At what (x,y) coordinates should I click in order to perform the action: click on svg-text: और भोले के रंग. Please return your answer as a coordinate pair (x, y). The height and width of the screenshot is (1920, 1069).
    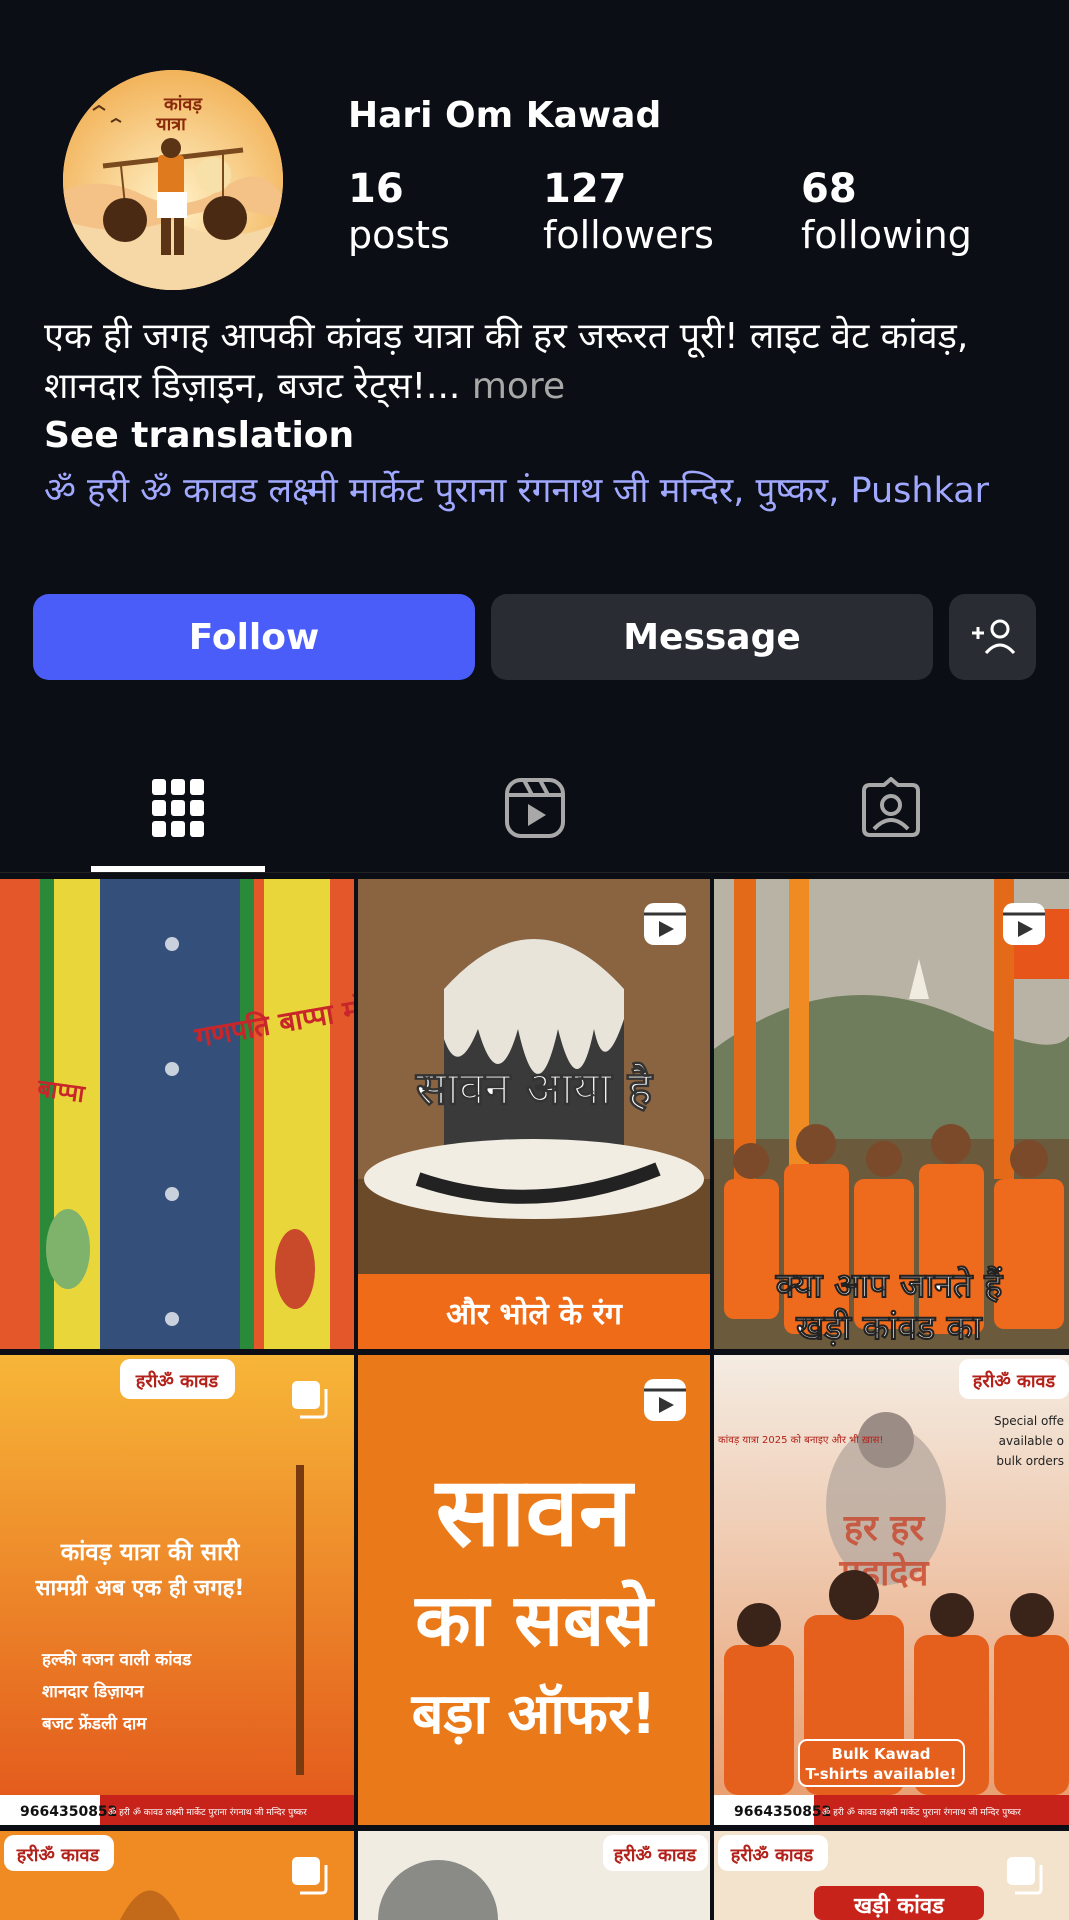
    Looking at the image, I should click on (534, 1314).